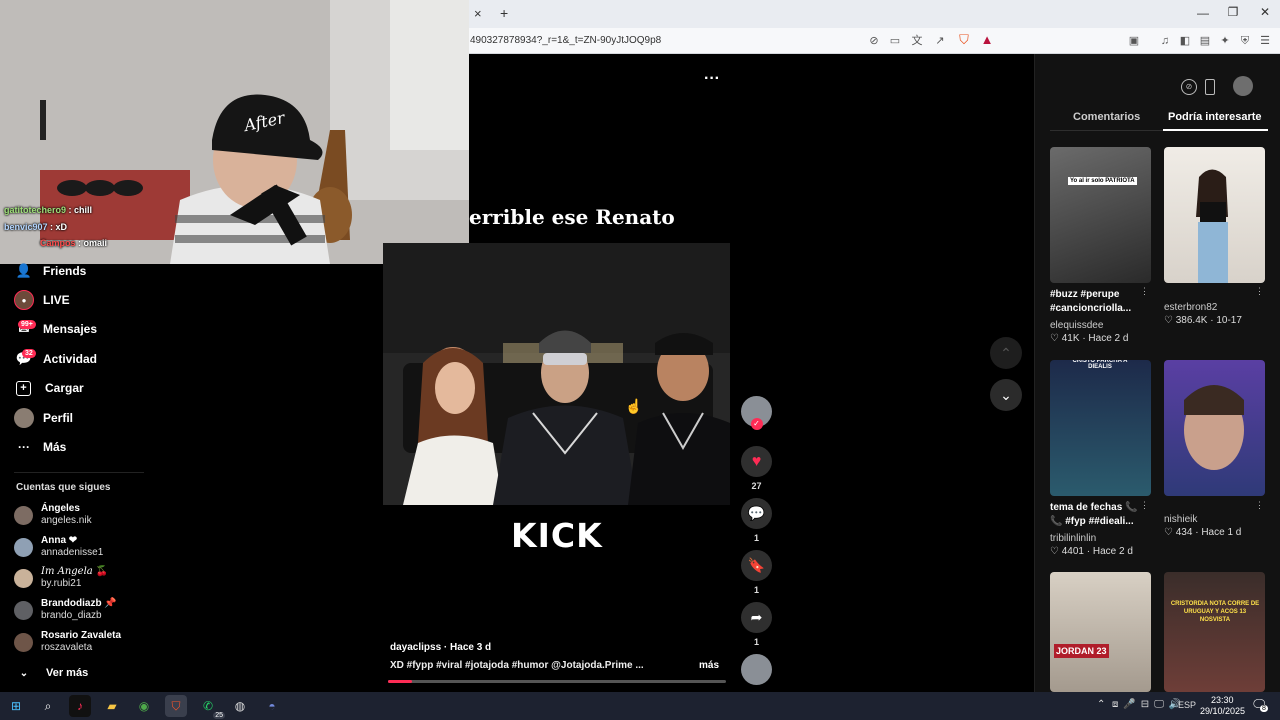 Image resolution: width=1280 pixels, height=720 pixels. I want to click on chevron-down-icon: ⌄, so click(24, 673).